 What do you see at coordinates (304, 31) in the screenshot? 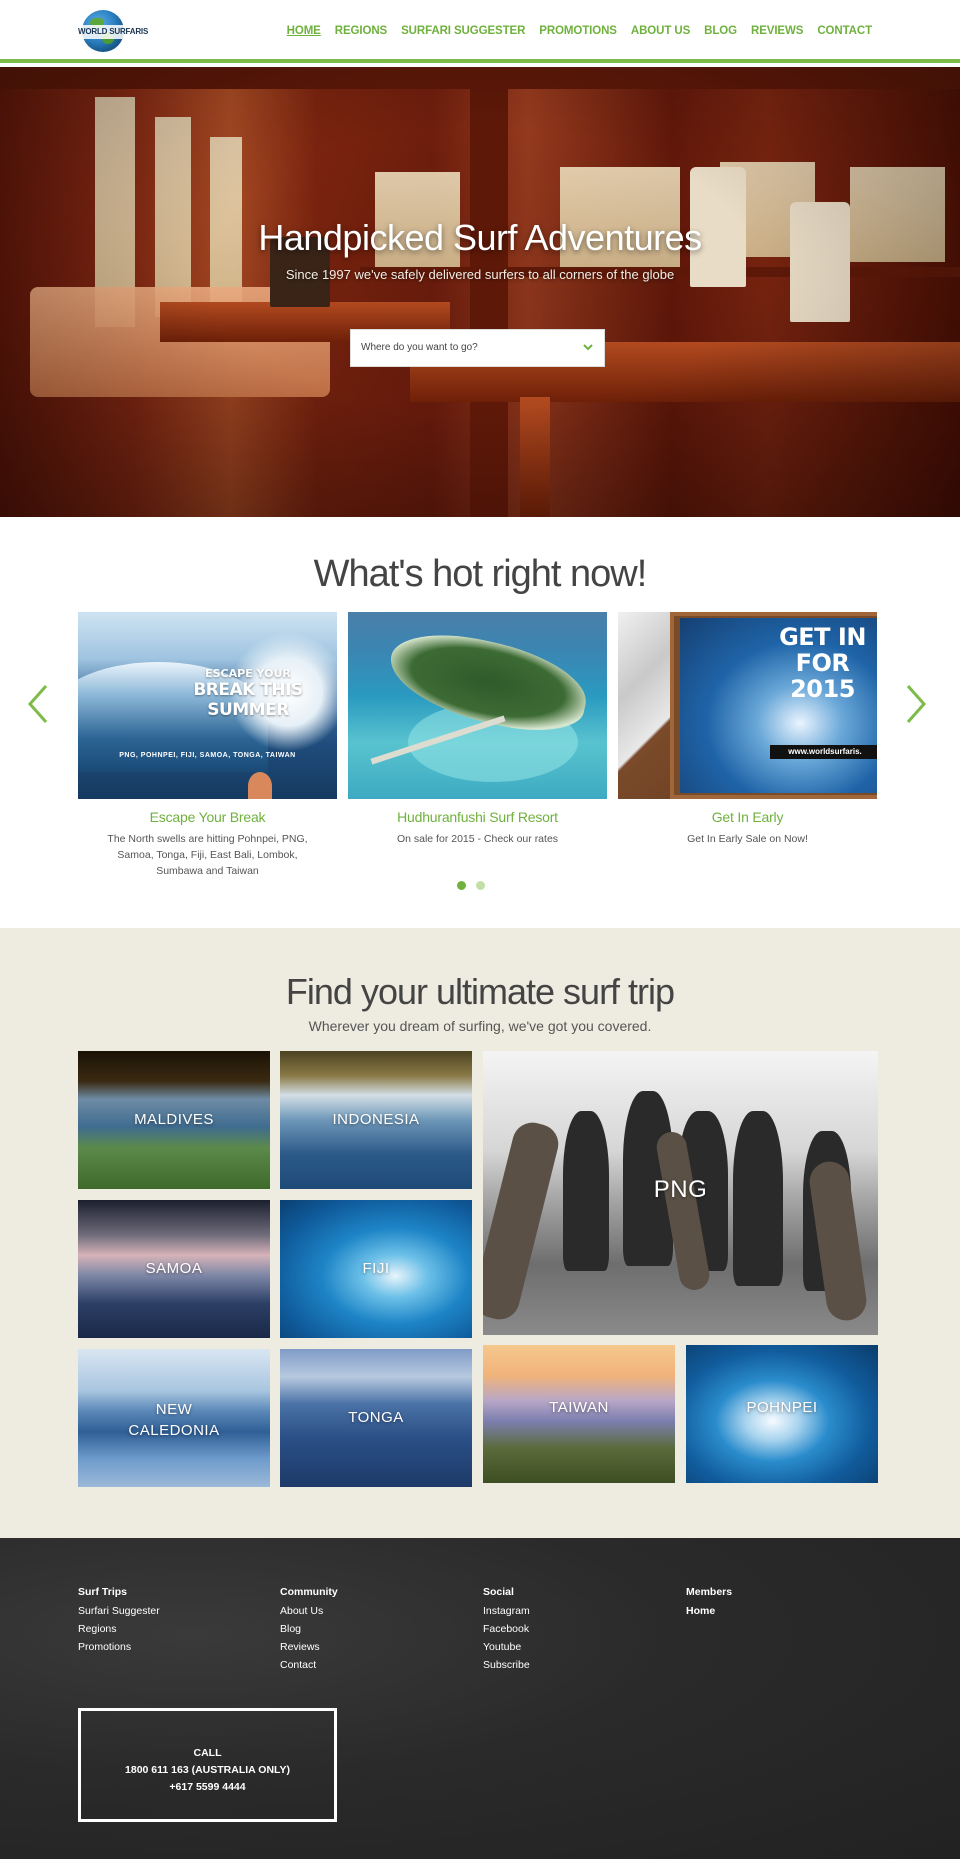
I see `nav-home: HOME` at bounding box center [304, 31].